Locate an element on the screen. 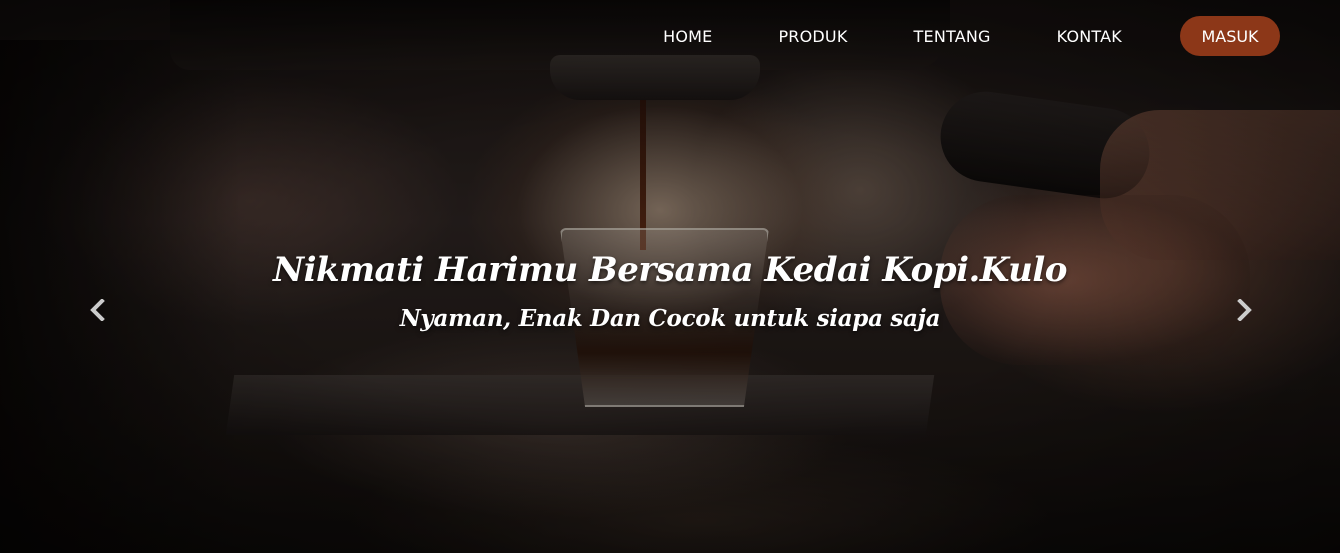 Image resolution: width=1340 pixels, height=553 pixels. chevron-left-icon is located at coordinates (98, 310).